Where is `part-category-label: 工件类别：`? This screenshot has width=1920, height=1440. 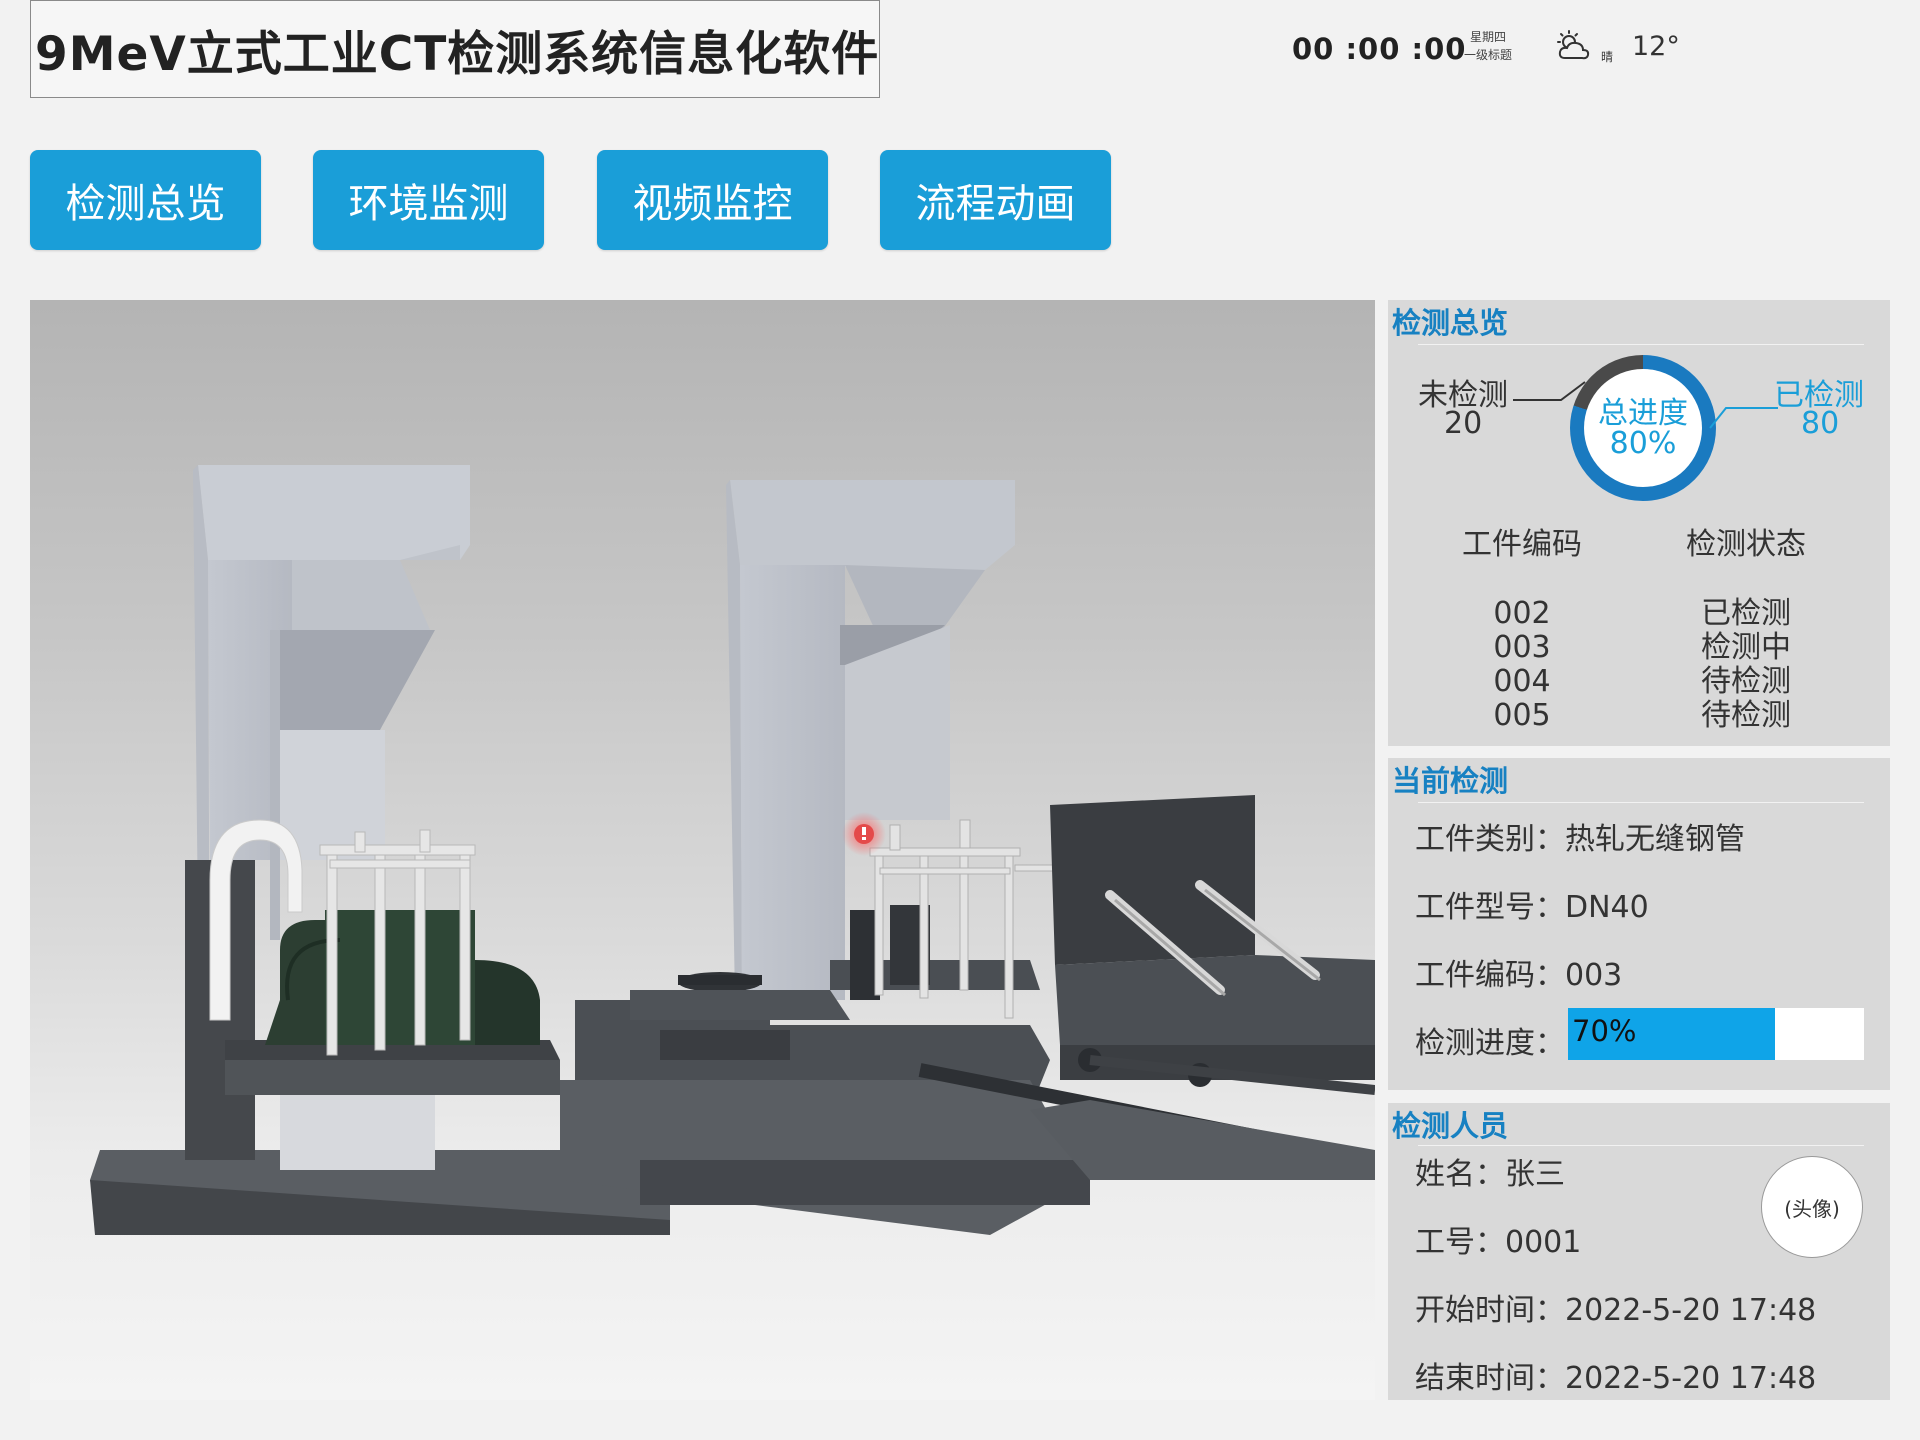
part-category-label: 工件类别： is located at coordinates (1490, 839).